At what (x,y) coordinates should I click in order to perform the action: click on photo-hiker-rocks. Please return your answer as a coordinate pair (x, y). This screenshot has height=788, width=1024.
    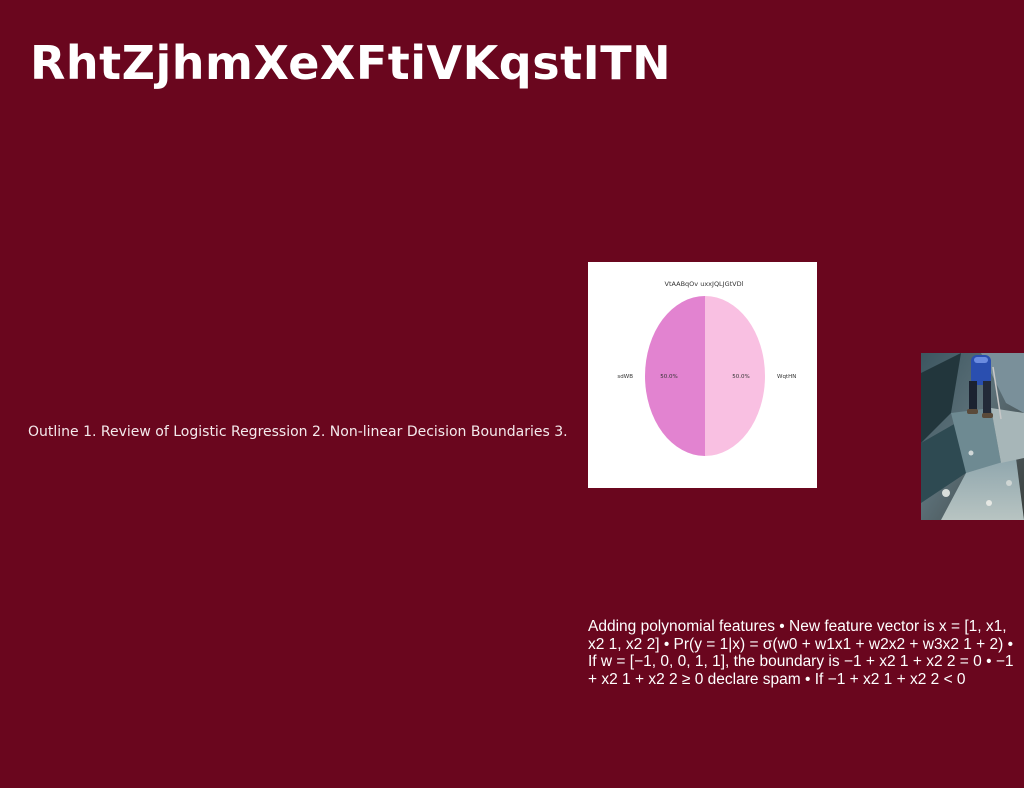
    Looking at the image, I should click on (972, 436).